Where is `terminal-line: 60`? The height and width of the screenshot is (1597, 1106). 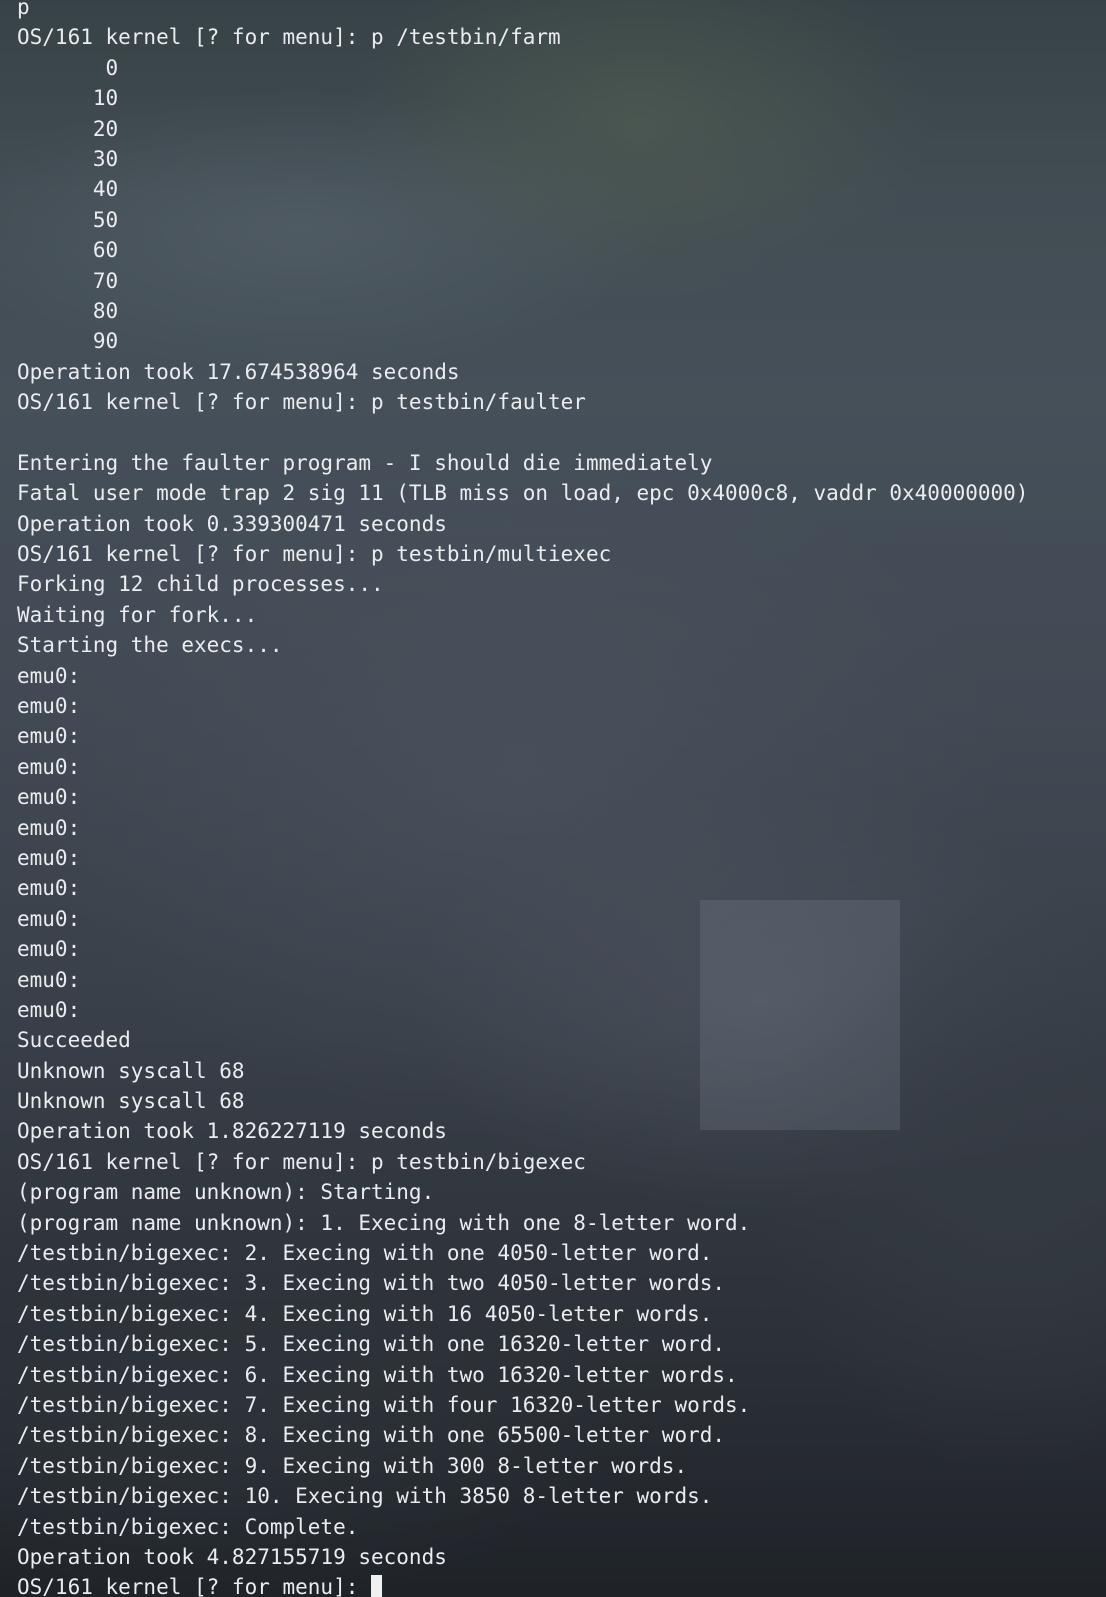 terminal-line: 60 is located at coordinates (68, 250).